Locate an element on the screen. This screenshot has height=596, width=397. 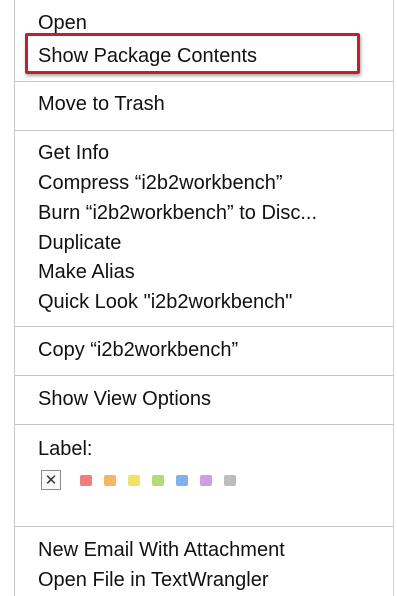
menu-item-open-in-textwrangler: Open File in TextWrangler is located at coordinates (153, 580).